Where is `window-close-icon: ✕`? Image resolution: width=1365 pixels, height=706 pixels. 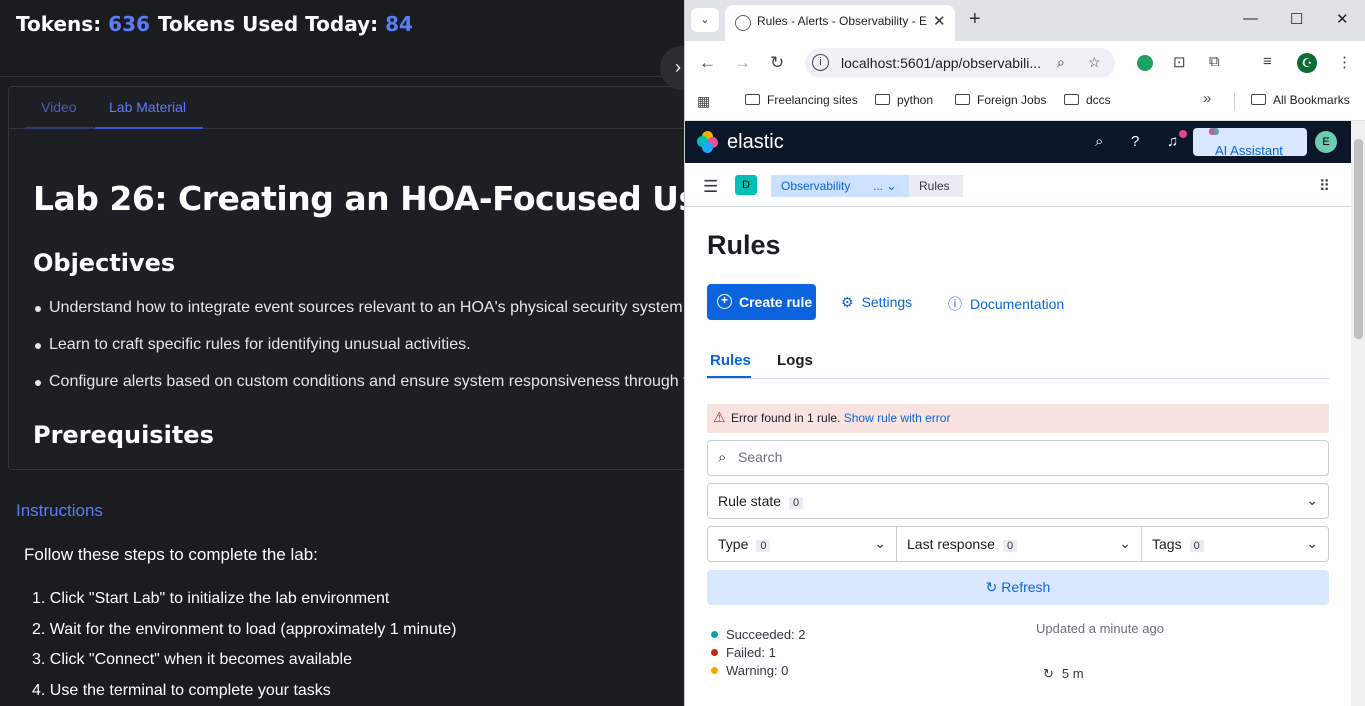
window-close-icon: ✕ is located at coordinates (1342, 19).